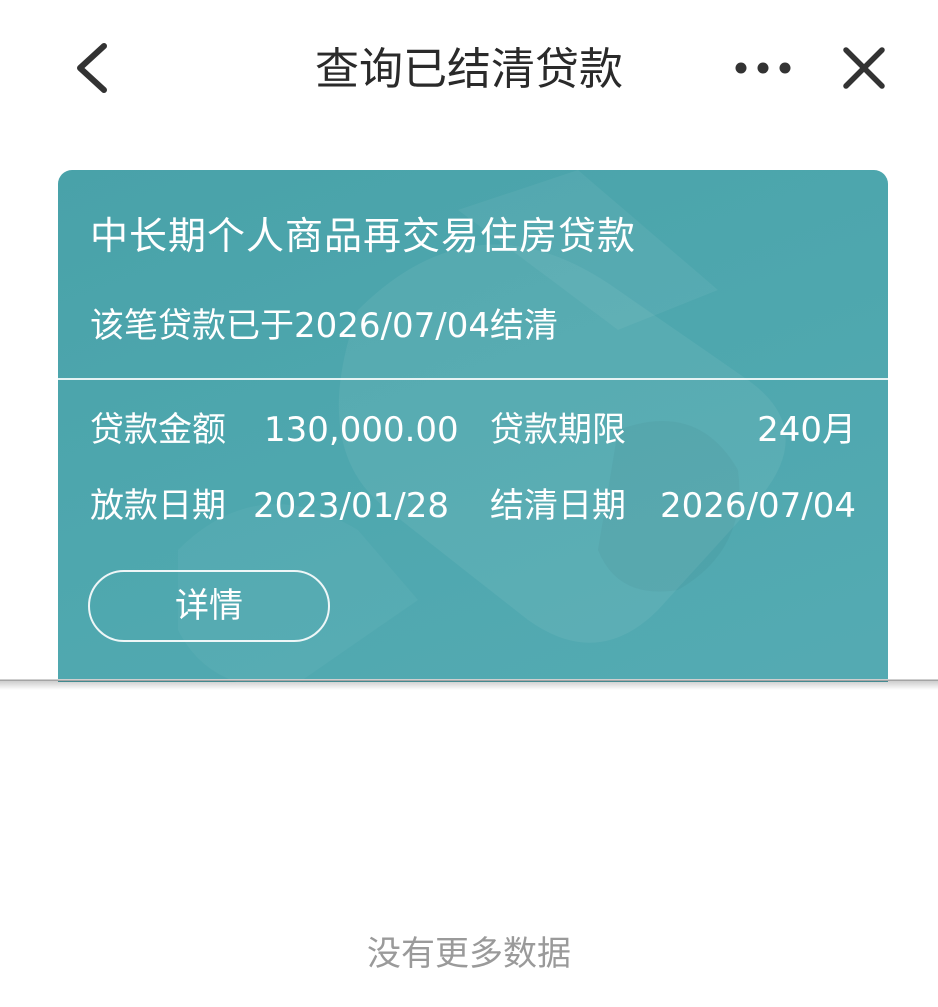  I want to click on detail-button: 详情, so click(209, 606).